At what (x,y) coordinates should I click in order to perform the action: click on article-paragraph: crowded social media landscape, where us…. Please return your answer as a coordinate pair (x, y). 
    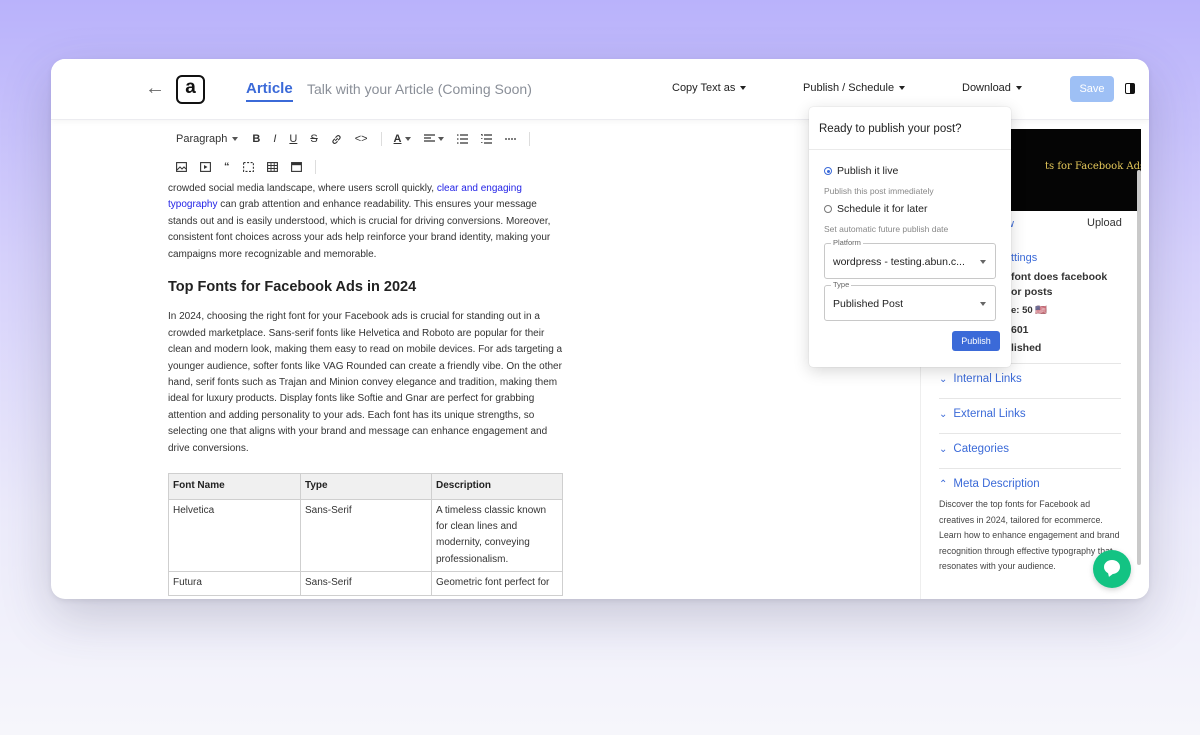
    Looking at the image, I should click on (365, 222).